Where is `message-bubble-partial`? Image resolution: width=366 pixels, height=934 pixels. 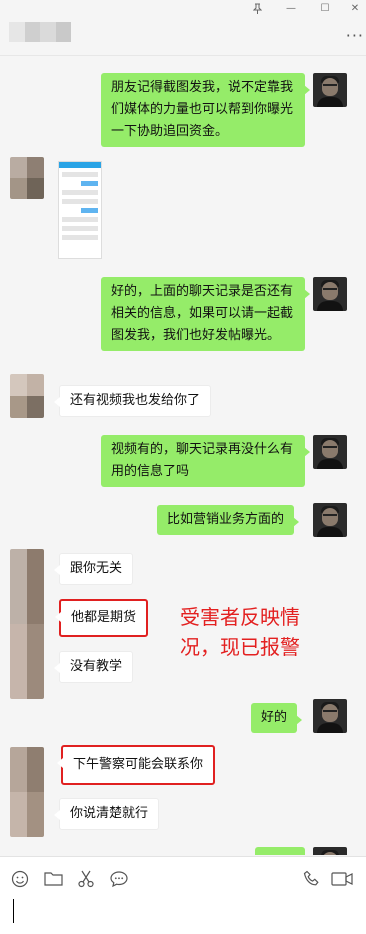
message-bubble-partial is located at coordinates (280, 851).